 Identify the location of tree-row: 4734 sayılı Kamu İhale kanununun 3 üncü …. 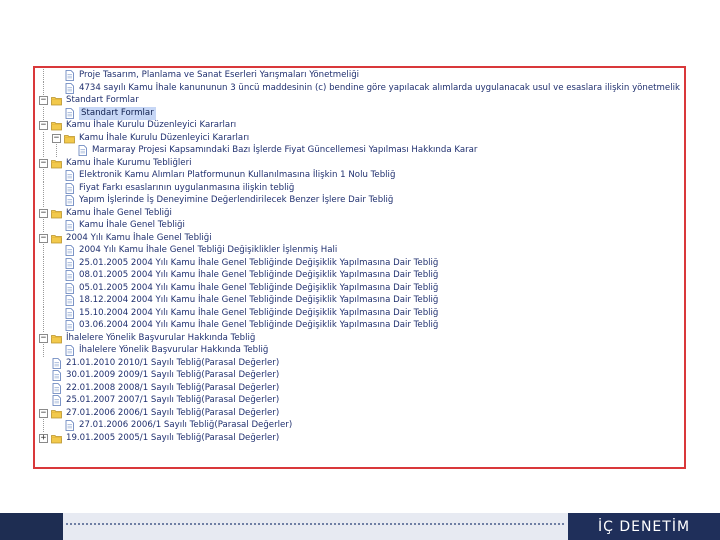
(359, 88).